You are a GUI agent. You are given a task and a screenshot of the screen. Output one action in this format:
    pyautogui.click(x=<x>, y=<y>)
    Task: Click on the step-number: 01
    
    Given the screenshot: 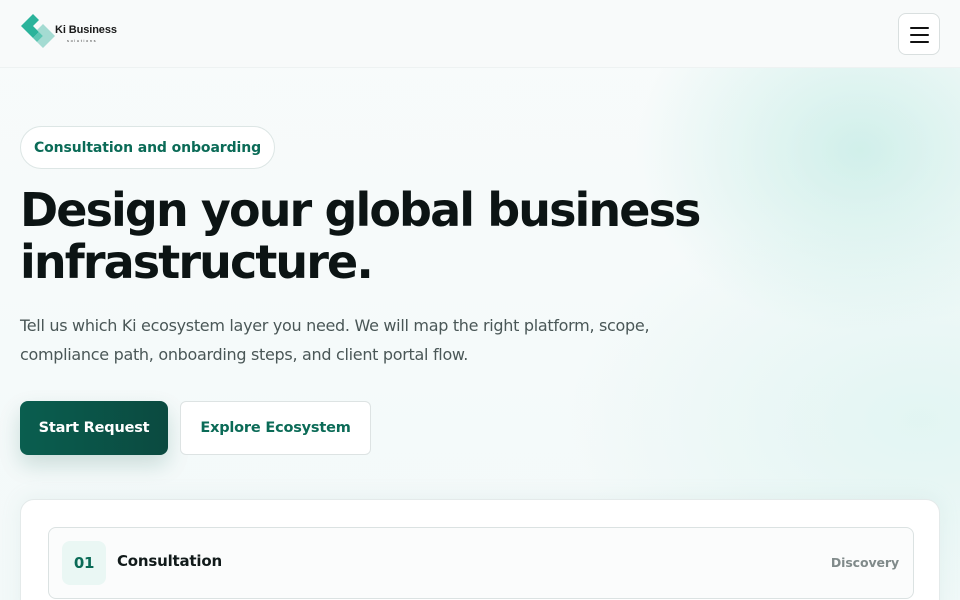 What is the action you would take?
    pyautogui.click(x=84, y=563)
    